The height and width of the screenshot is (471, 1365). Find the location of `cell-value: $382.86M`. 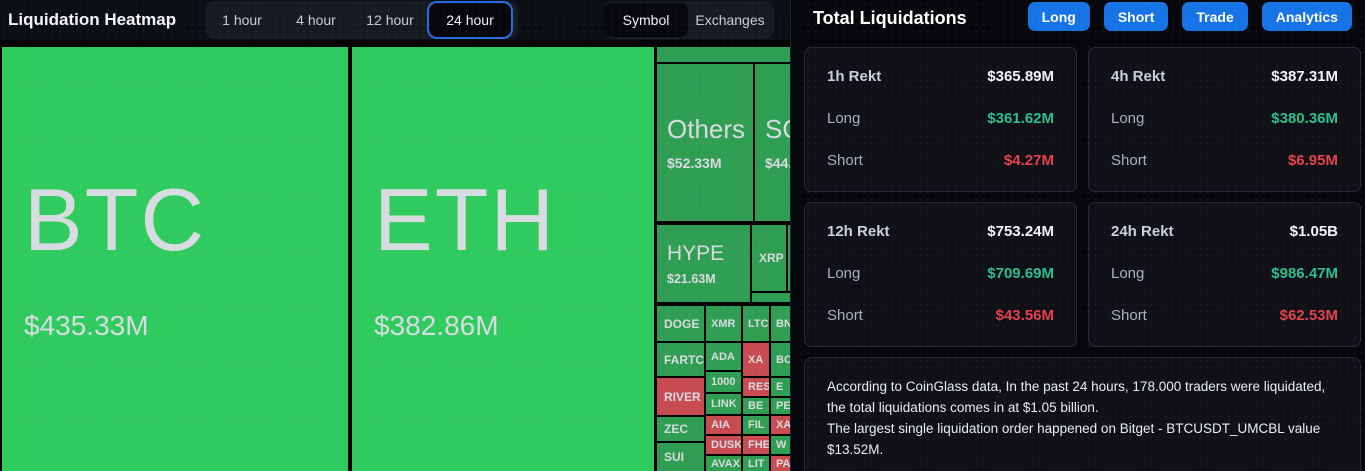

cell-value: $382.86M is located at coordinates (436, 325).